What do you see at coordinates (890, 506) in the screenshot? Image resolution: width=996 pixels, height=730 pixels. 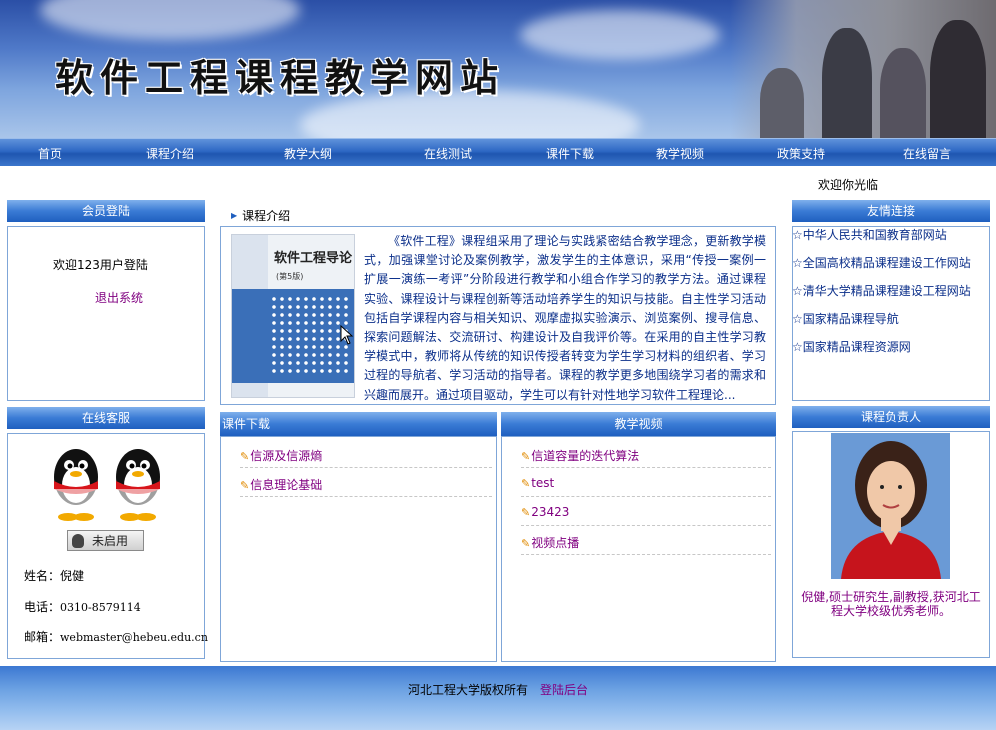 I see `teacher-portrait` at bounding box center [890, 506].